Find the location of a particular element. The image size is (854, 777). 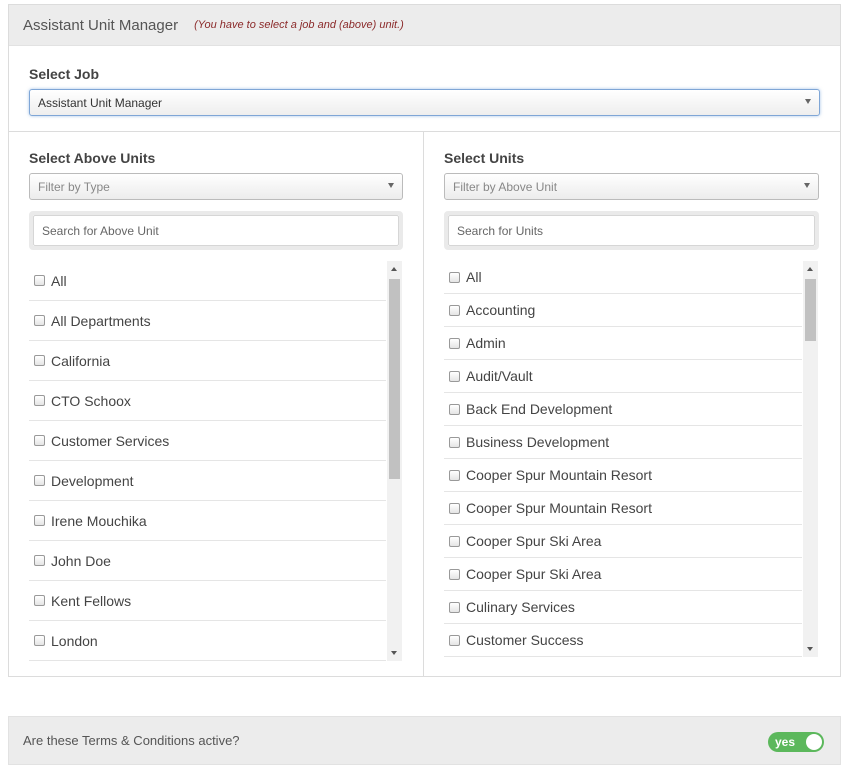

toggle-label: yes is located at coordinates (785, 742).